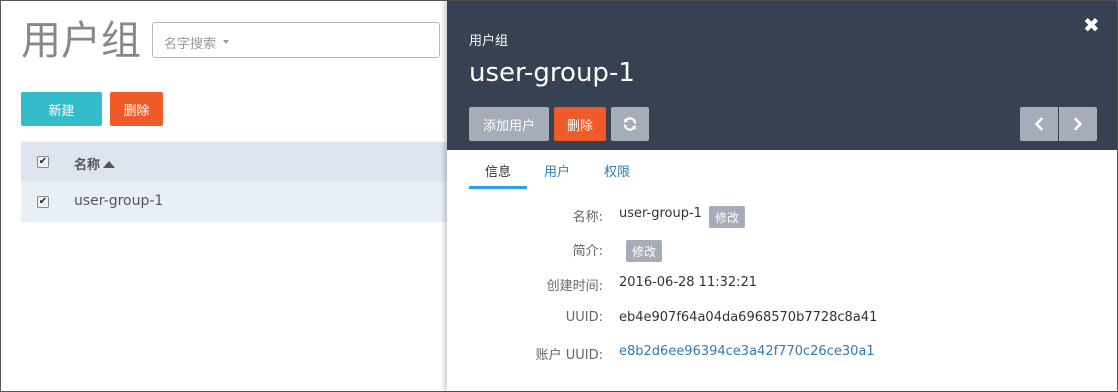 The width and height of the screenshot is (1118, 392). Describe the element at coordinates (296, 40) in the screenshot. I see `search-input: 名字搜索` at that location.